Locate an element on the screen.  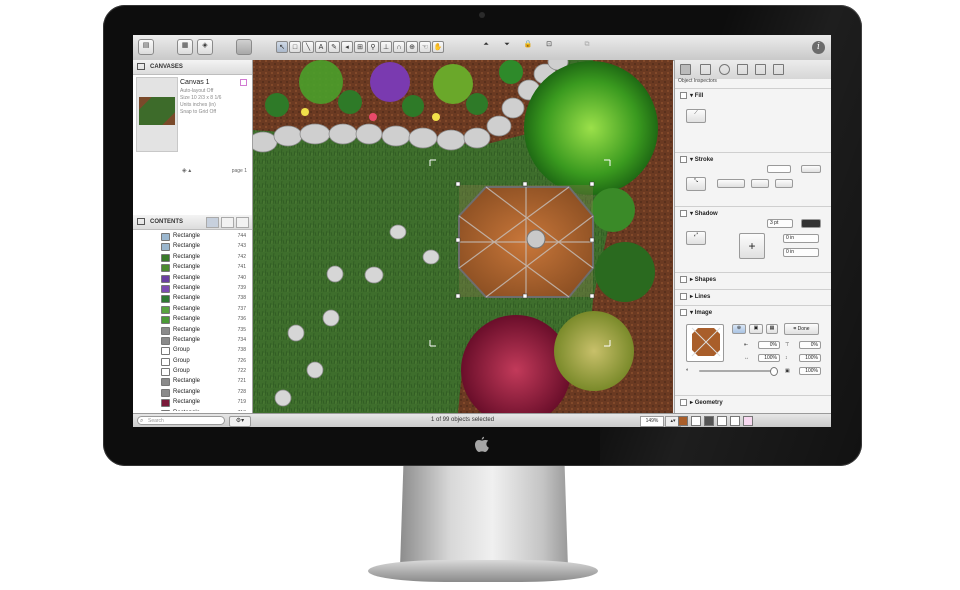
hand-tool: ✋ is located at coordinates (438, 47).